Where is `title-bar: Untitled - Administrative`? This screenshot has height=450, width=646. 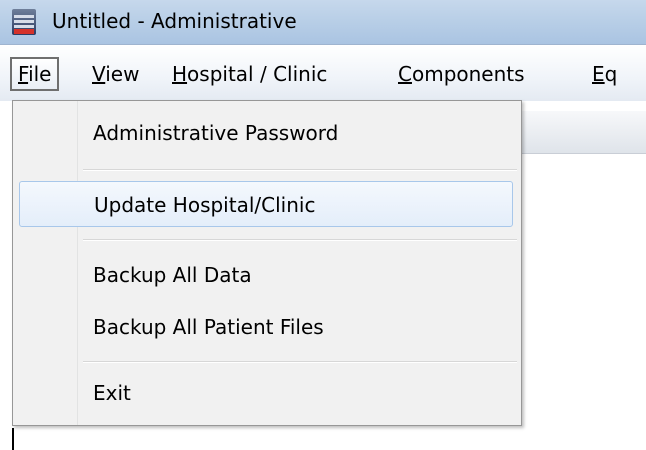
title-bar: Untitled - Administrative is located at coordinates (323, 22).